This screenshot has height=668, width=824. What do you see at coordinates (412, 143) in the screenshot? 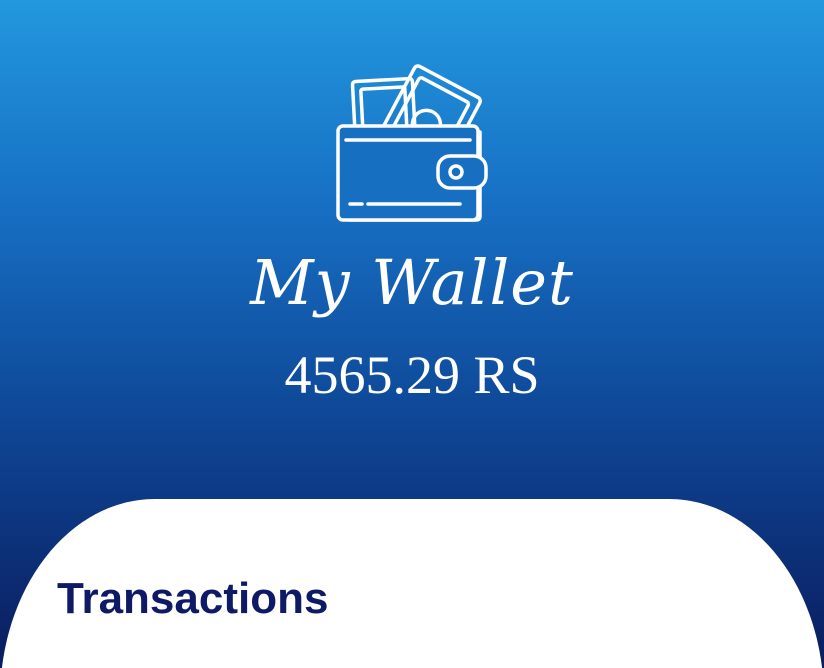
I see `wallet-icon` at bounding box center [412, 143].